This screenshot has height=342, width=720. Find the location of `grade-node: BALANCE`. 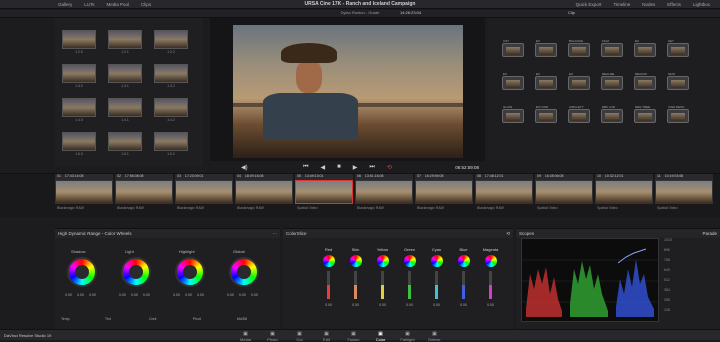

grade-node: BALANCE is located at coordinates (579, 48).